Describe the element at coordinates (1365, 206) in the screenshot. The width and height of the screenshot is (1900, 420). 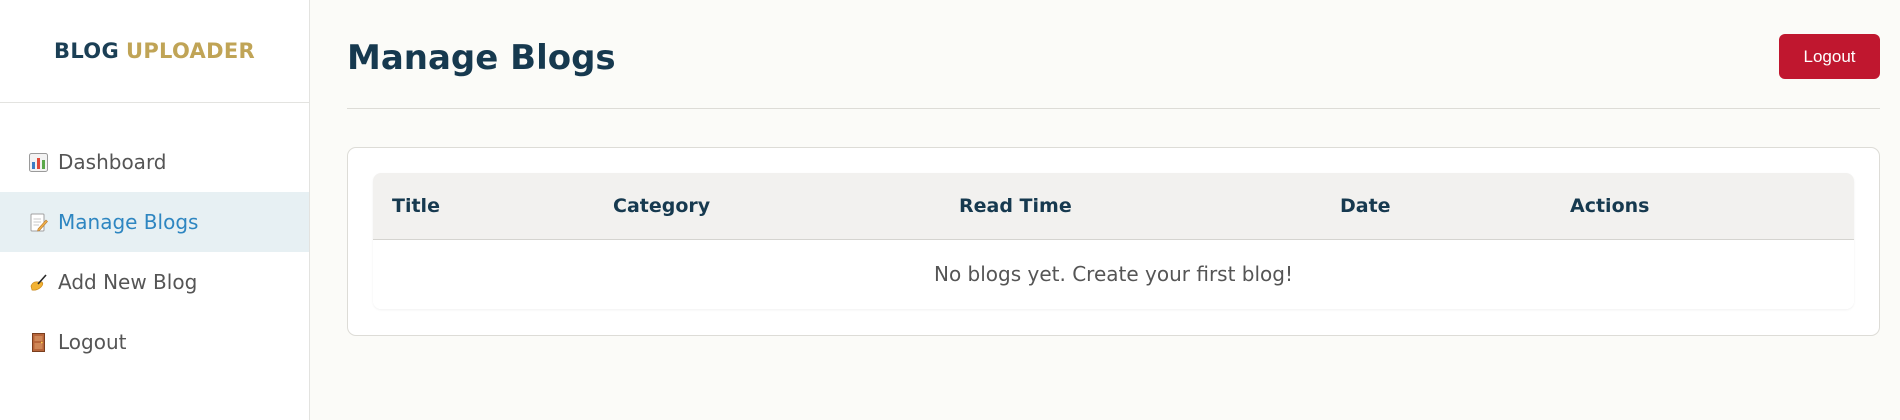
I see `column-header-date: Date` at that location.